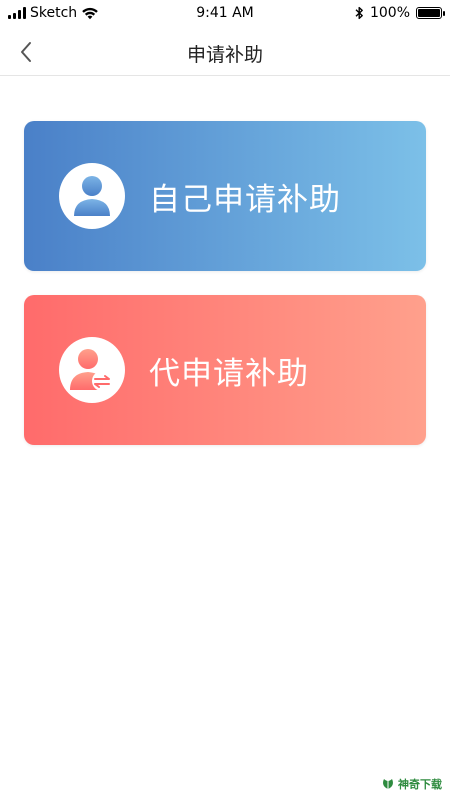 This screenshot has width=450, height=800. Describe the element at coordinates (245, 199) in the screenshot. I see `self-apply-label: 自己申请补助` at that location.